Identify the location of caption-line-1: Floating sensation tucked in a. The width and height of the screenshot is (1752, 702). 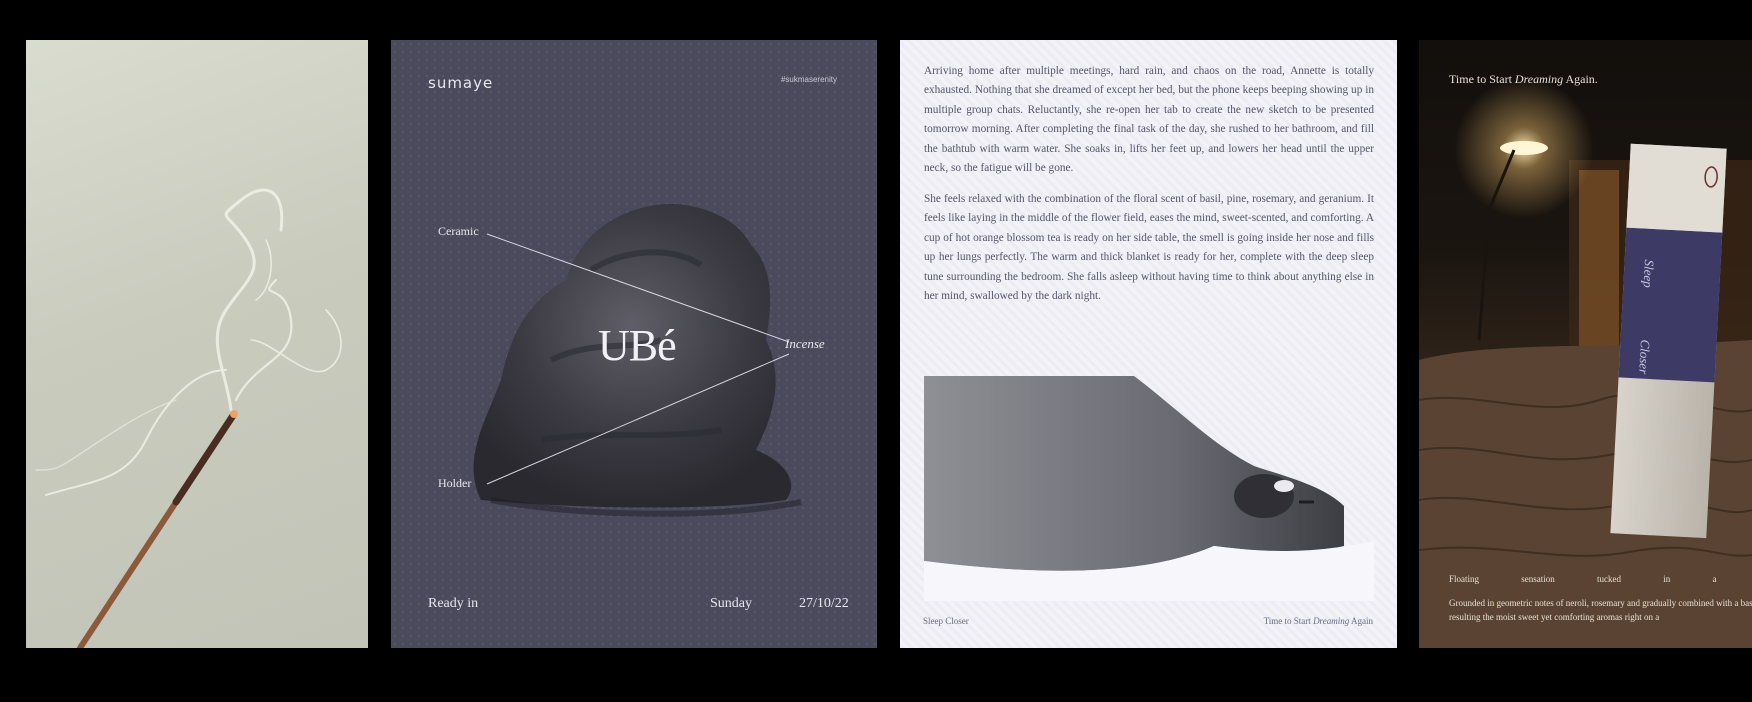
(1583, 579).